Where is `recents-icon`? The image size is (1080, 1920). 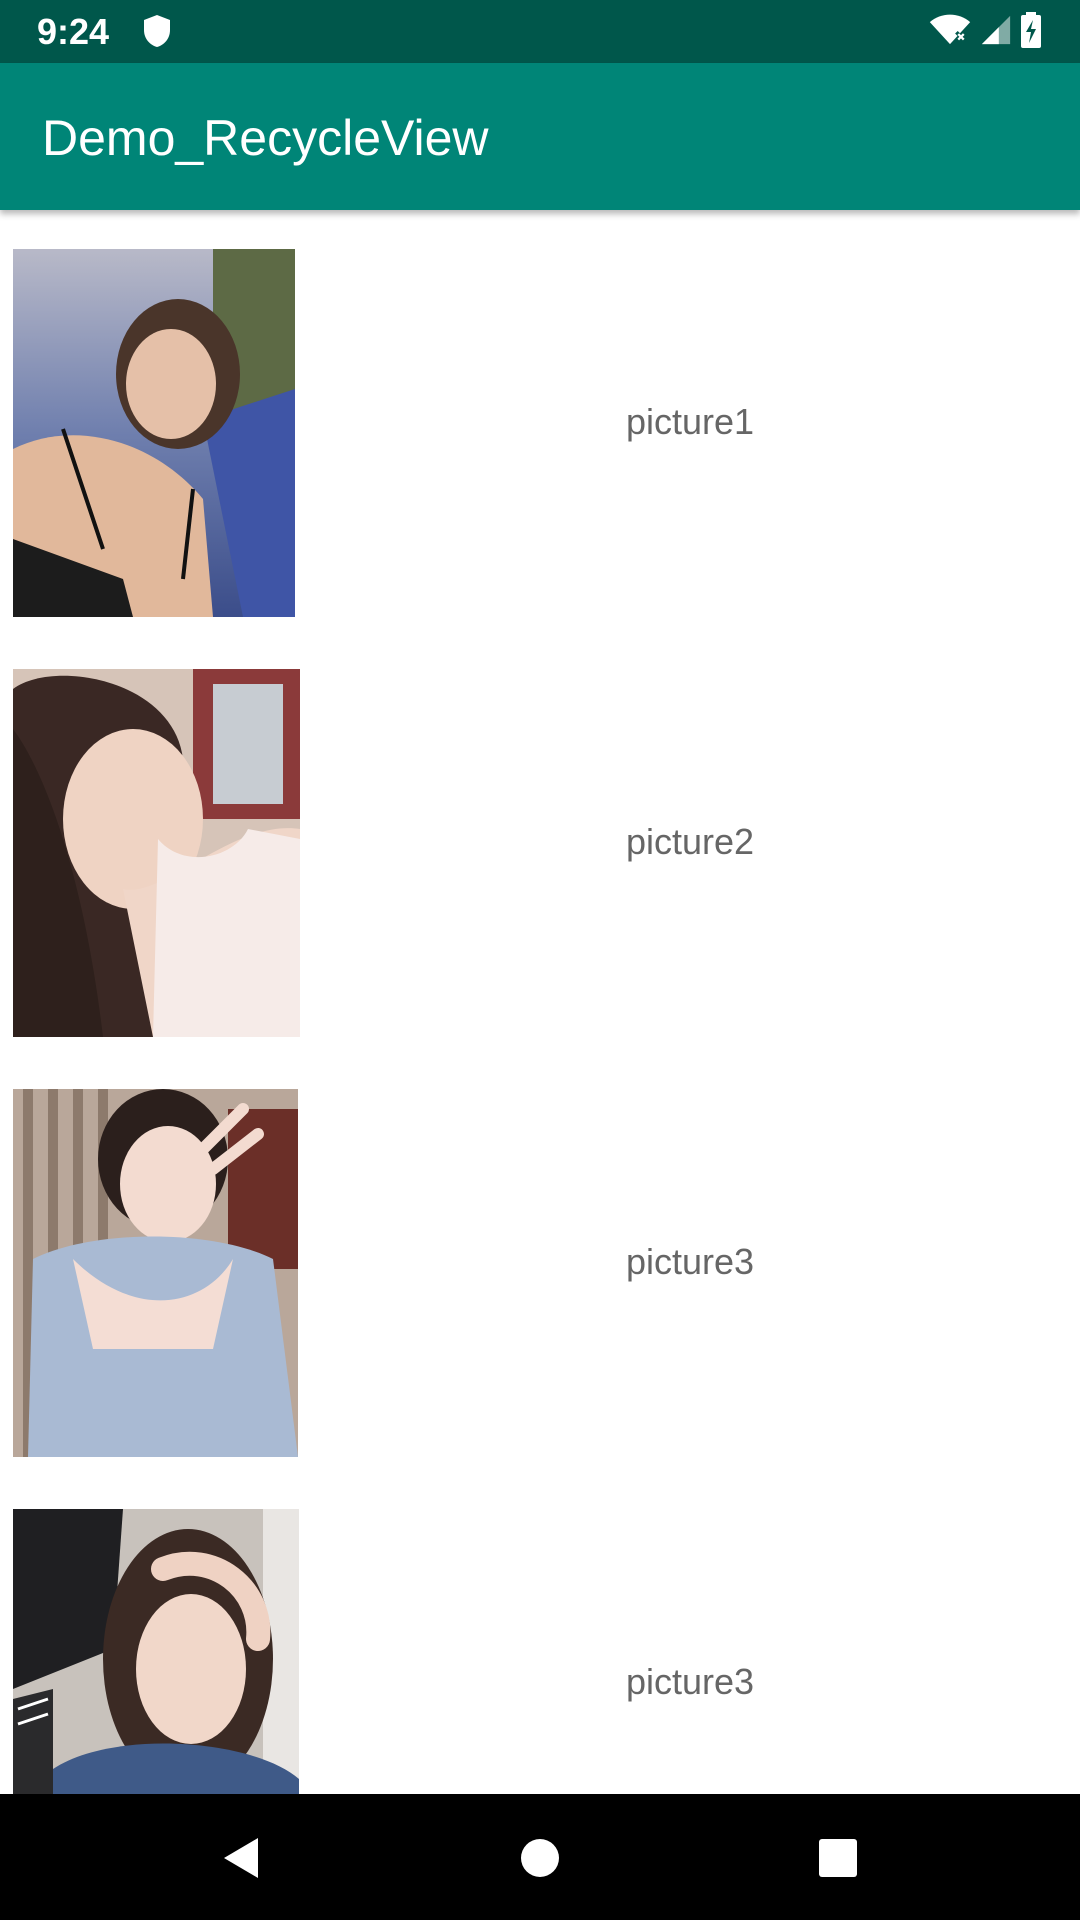 recents-icon is located at coordinates (838, 1858).